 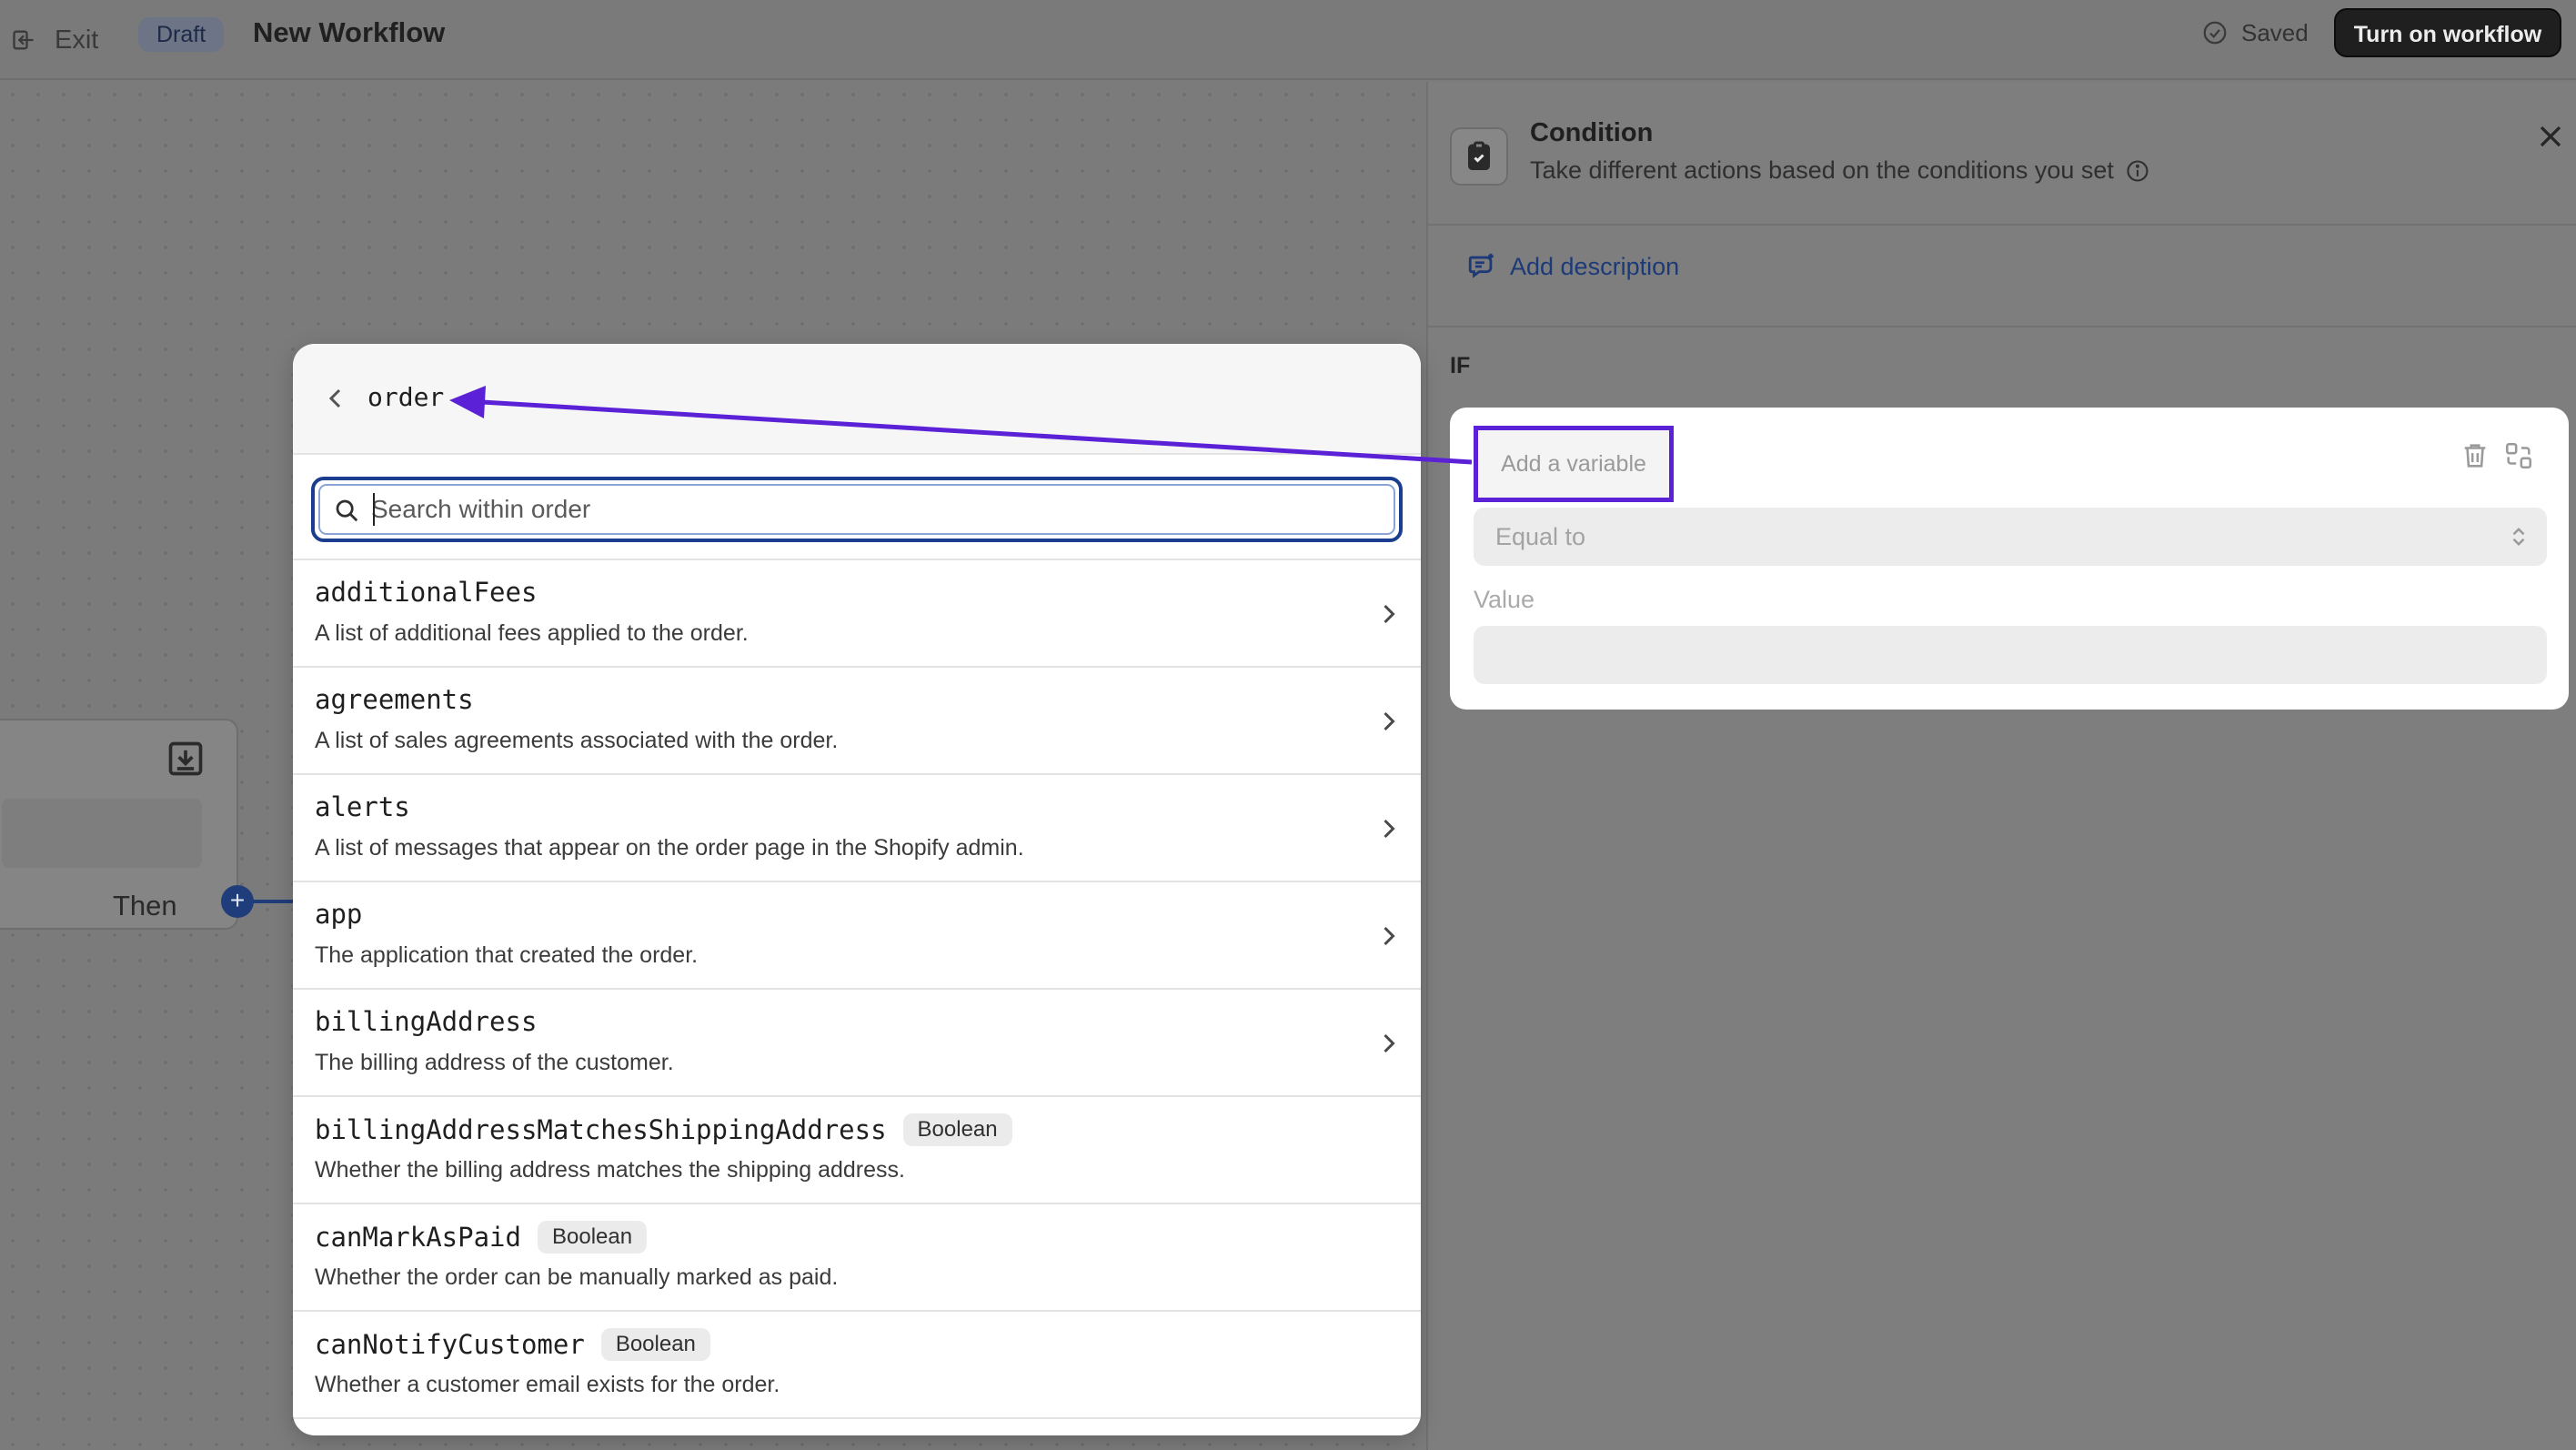 What do you see at coordinates (54, 40) in the screenshot?
I see `exit-button: Exit` at bounding box center [54, 40].